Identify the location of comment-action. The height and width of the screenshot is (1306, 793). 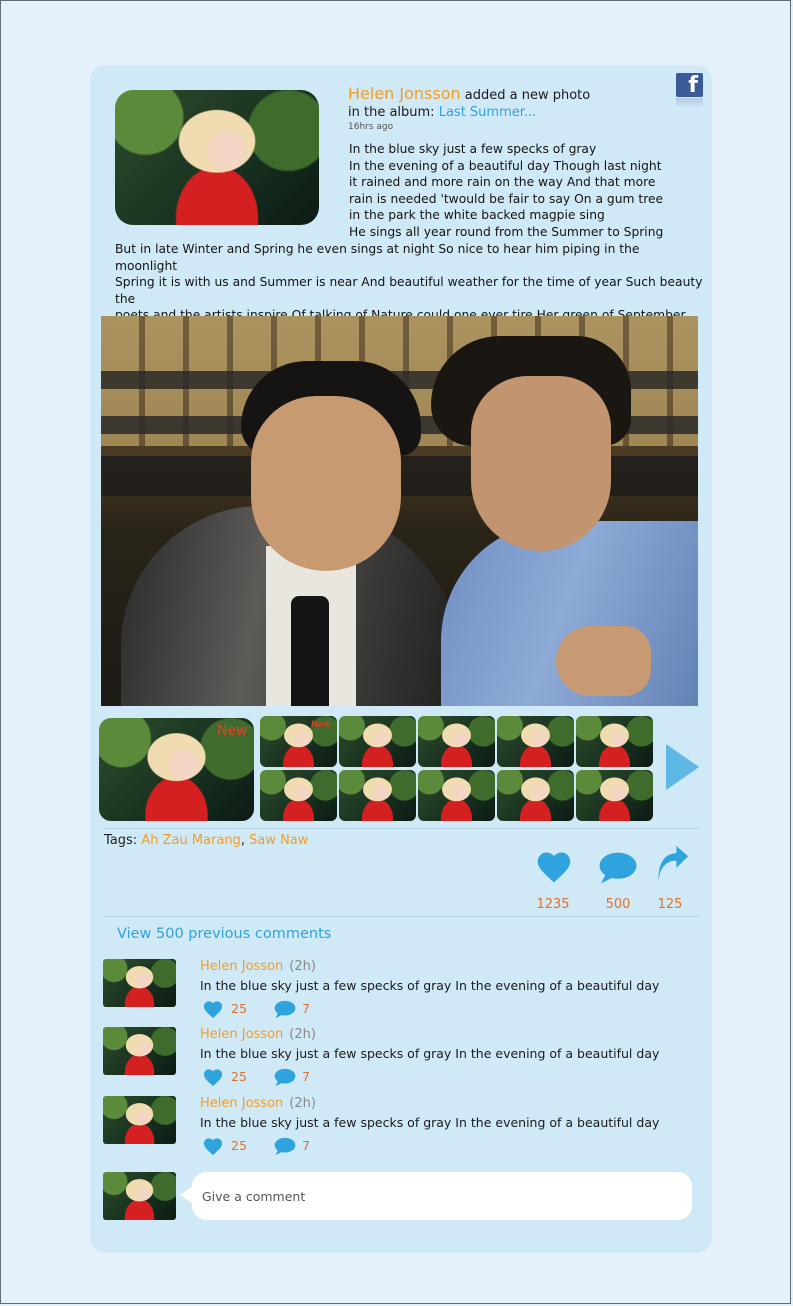
(618, 870).